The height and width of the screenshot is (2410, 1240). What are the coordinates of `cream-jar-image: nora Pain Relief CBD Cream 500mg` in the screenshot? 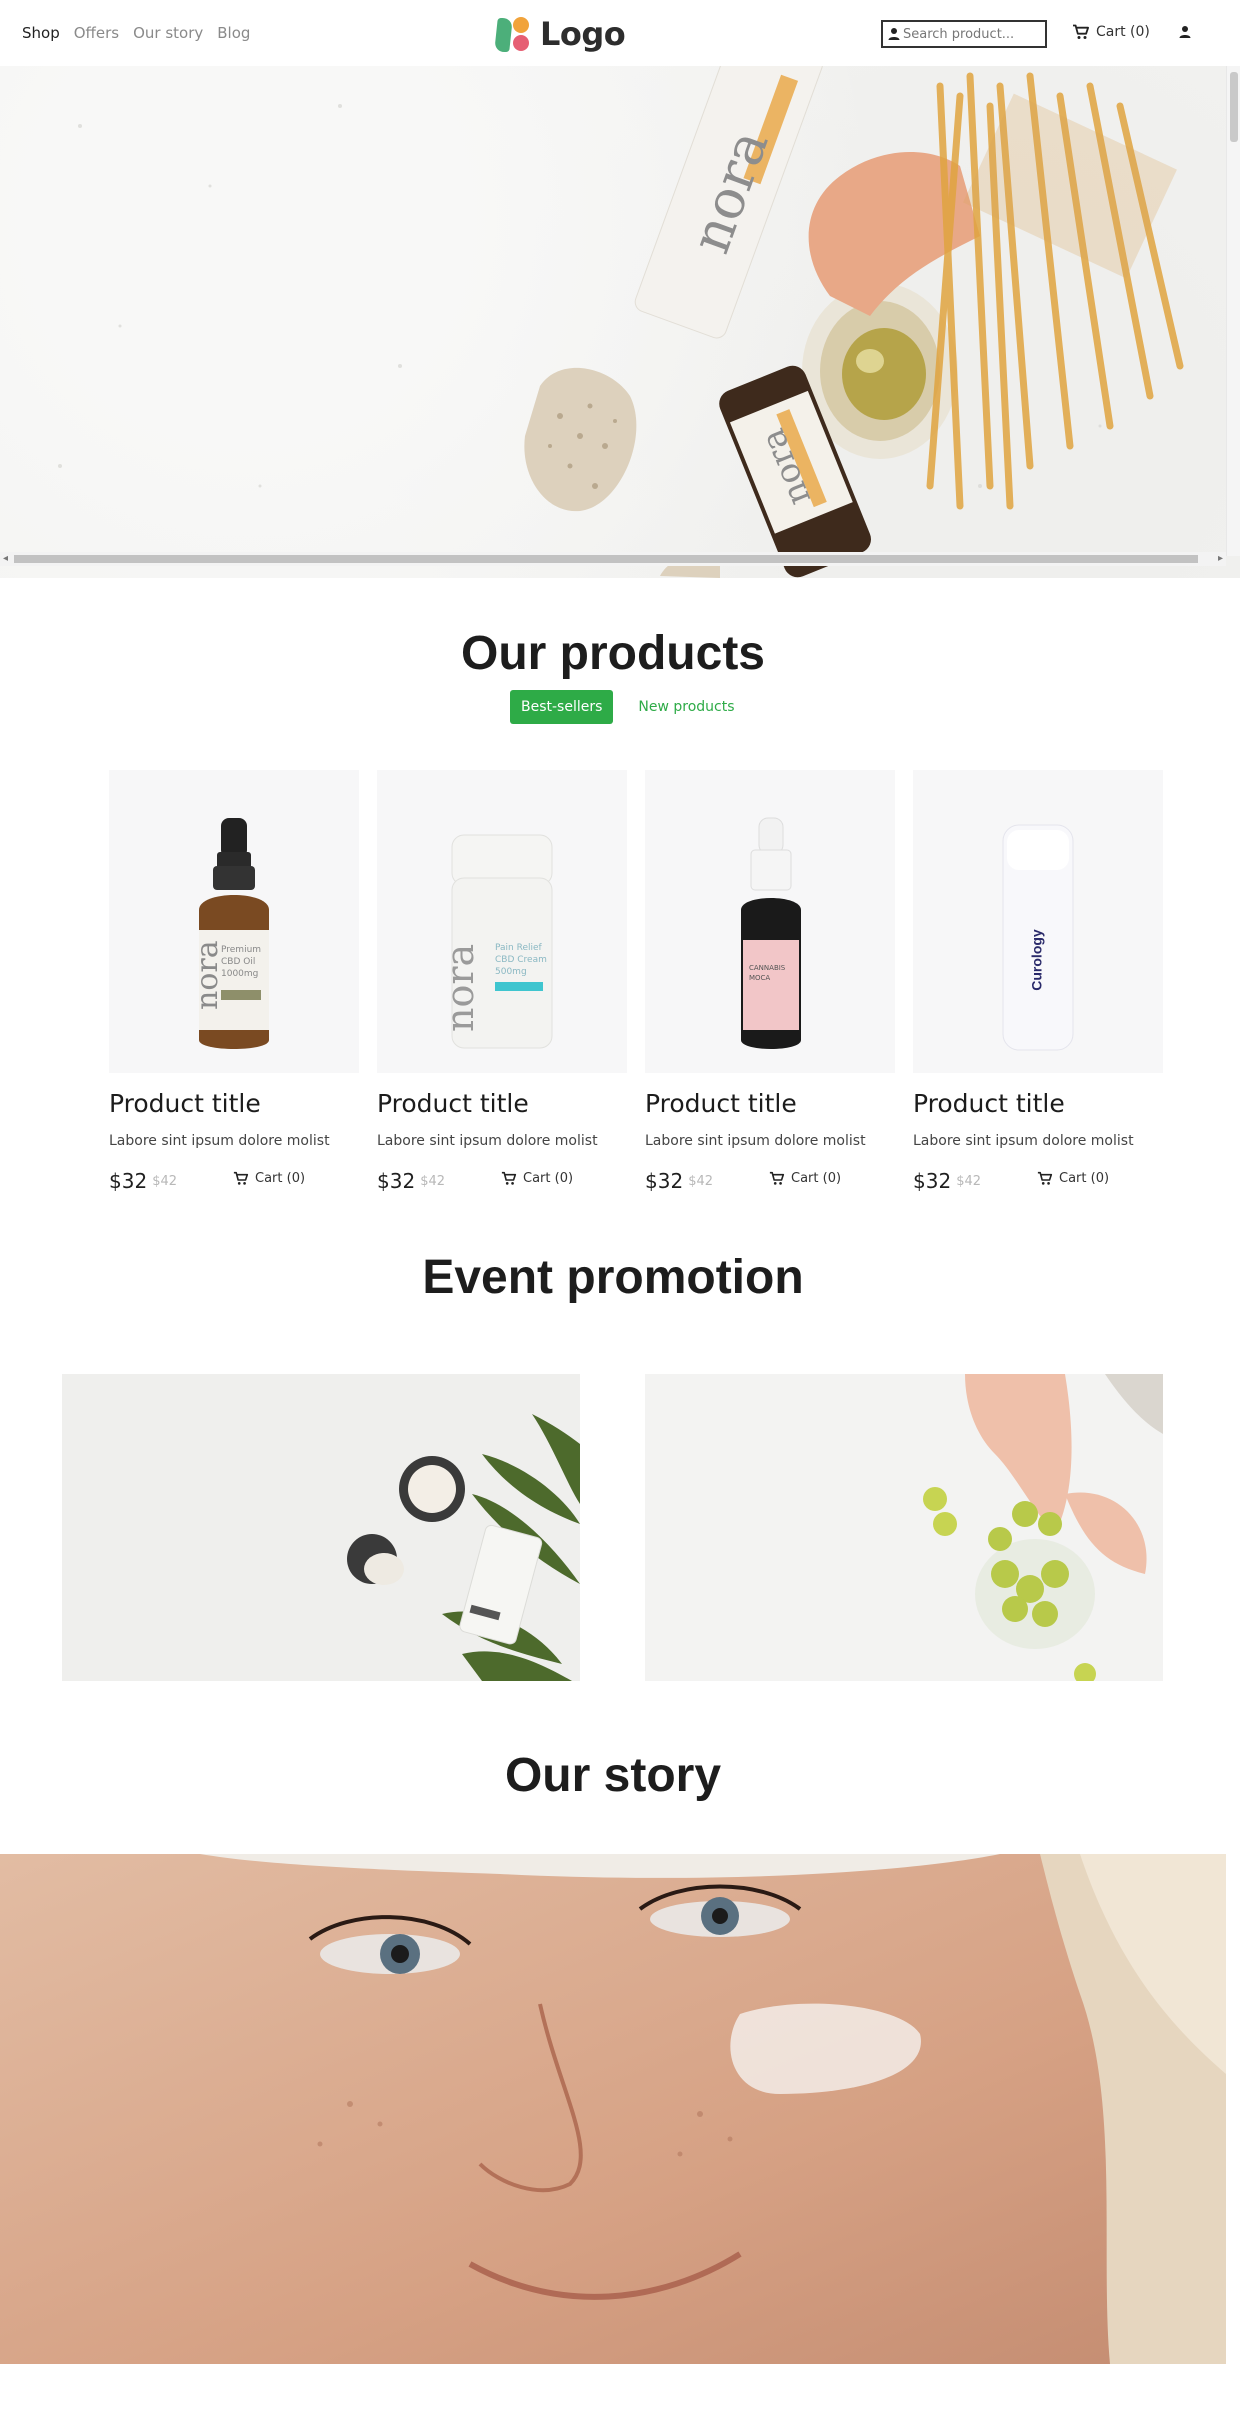 It's located at (495, 941).